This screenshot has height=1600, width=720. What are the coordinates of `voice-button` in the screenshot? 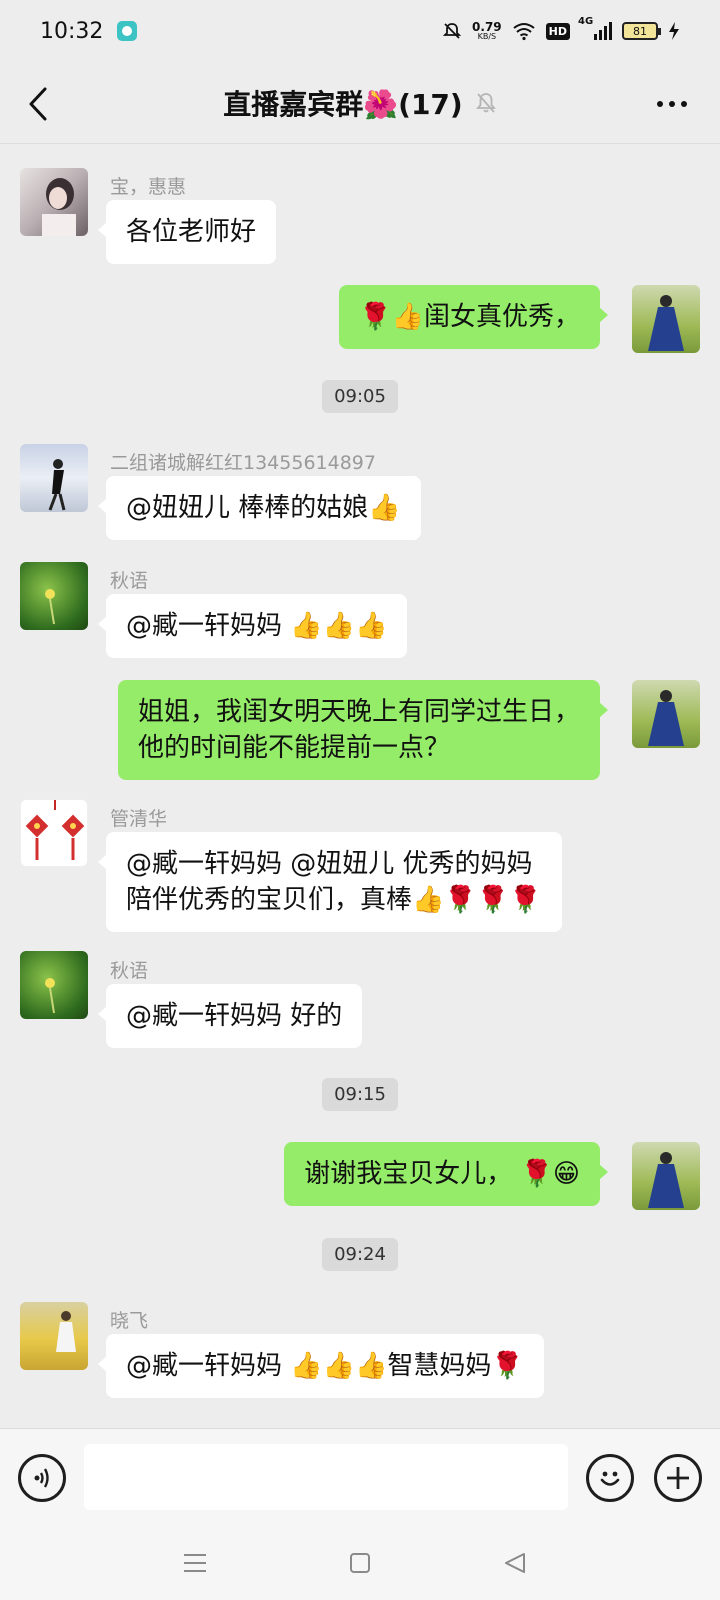 It's located at (42, 1478).